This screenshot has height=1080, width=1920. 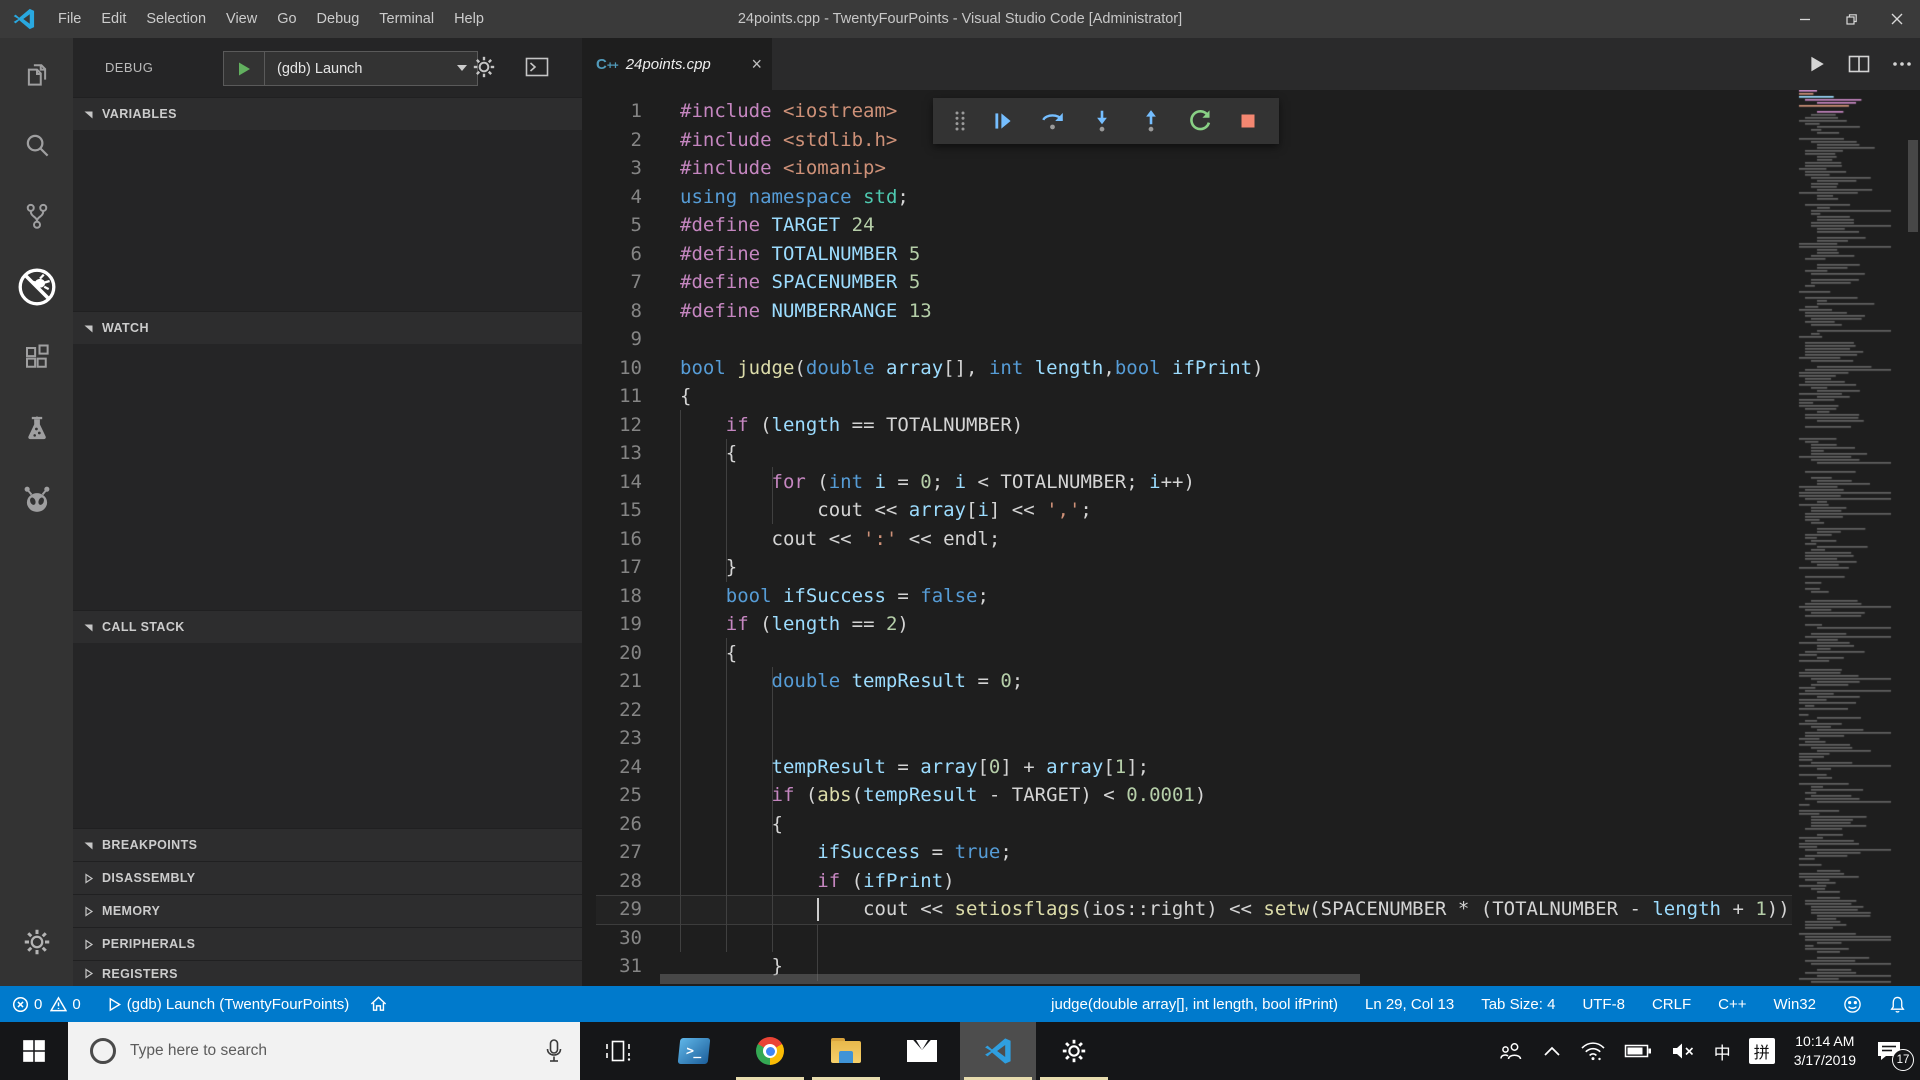 I want to click on code-line-16: cout << ':' << endl;, so click(x=840, y=539).